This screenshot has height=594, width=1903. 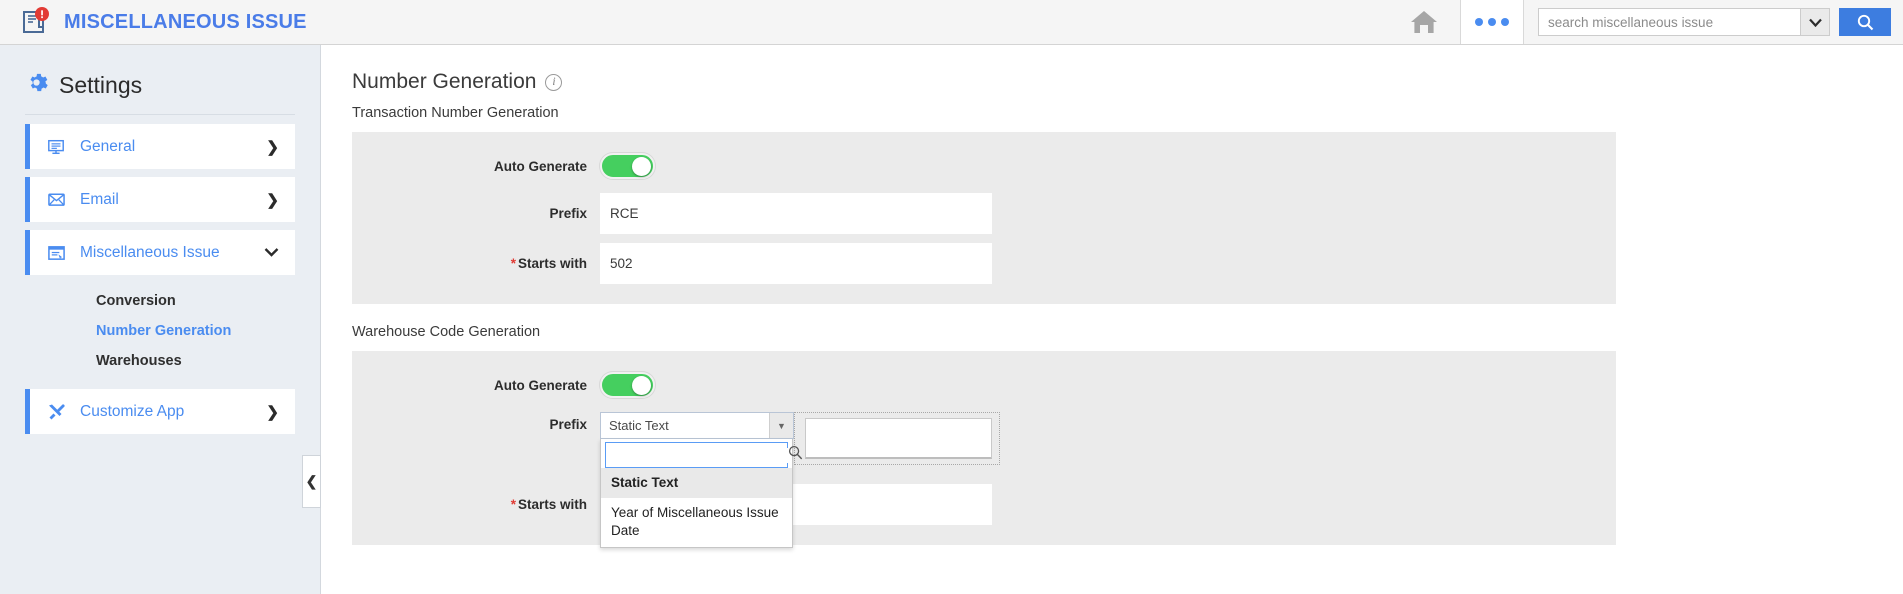 I want to click on sidebar-subitem-conversion: Conversion, so click(x=160, y=301).